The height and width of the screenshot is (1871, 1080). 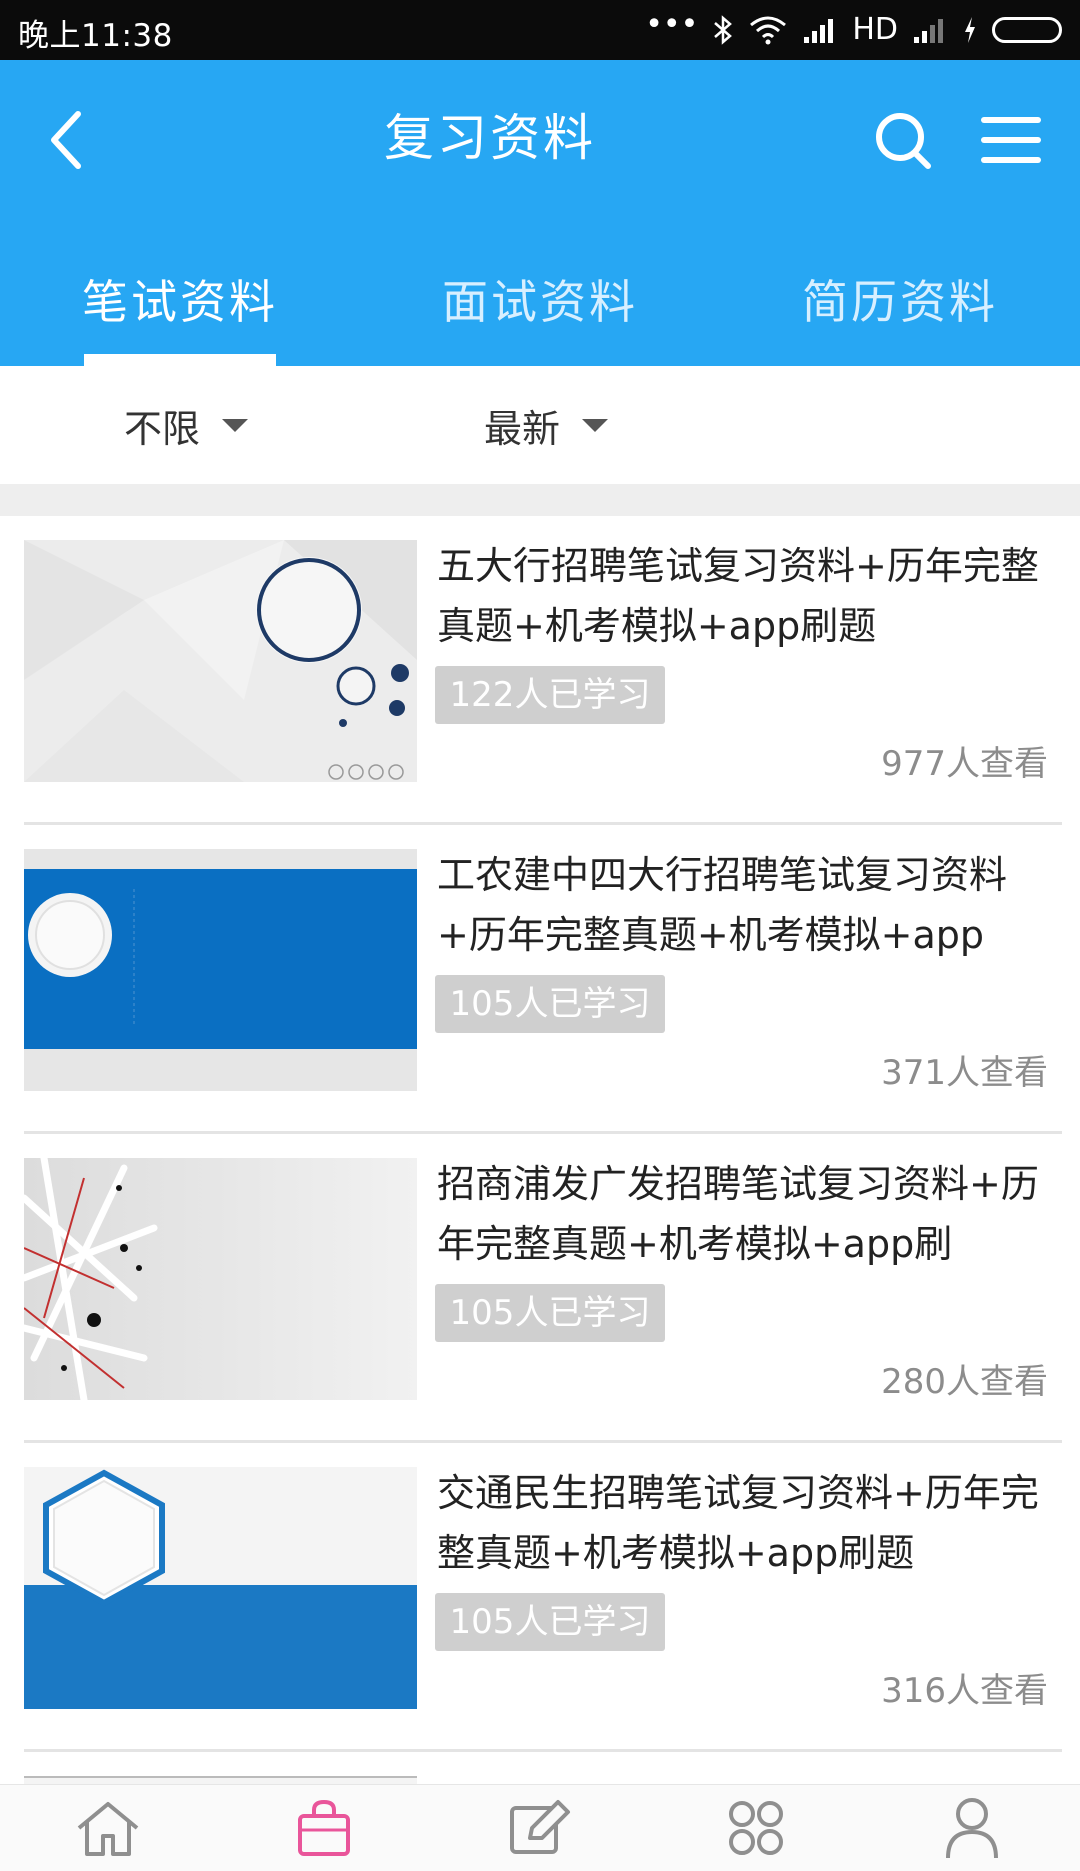 I want to click on section-divider, so click(x=540, y=500).